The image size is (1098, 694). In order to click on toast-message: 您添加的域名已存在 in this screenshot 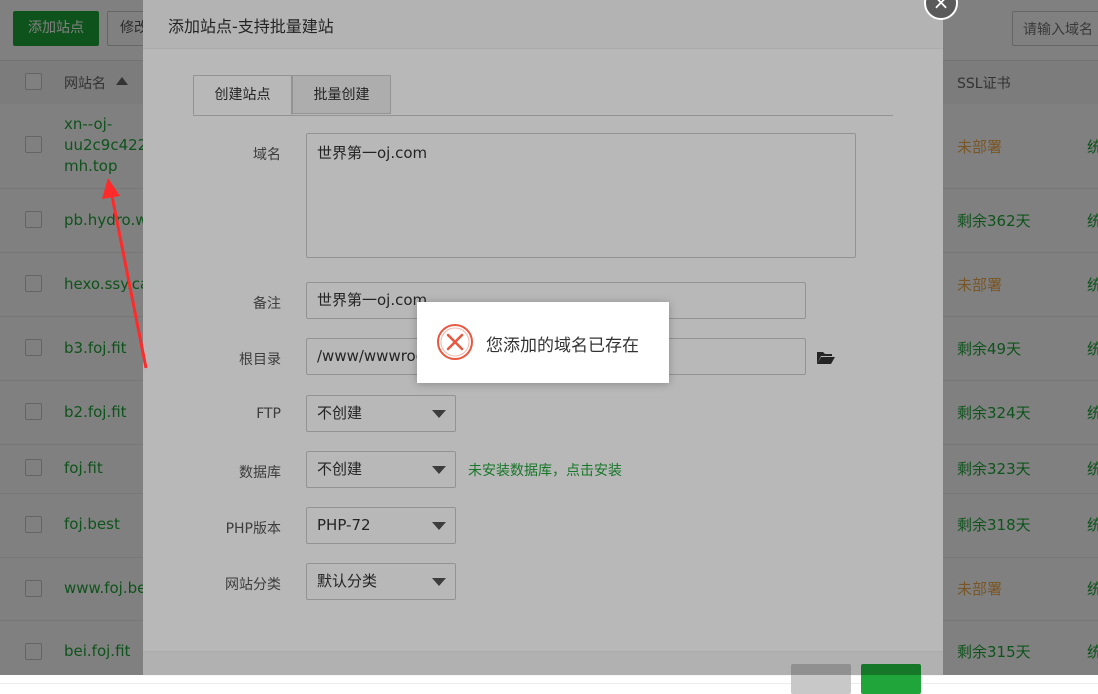, I will do `click(562, 346)`.